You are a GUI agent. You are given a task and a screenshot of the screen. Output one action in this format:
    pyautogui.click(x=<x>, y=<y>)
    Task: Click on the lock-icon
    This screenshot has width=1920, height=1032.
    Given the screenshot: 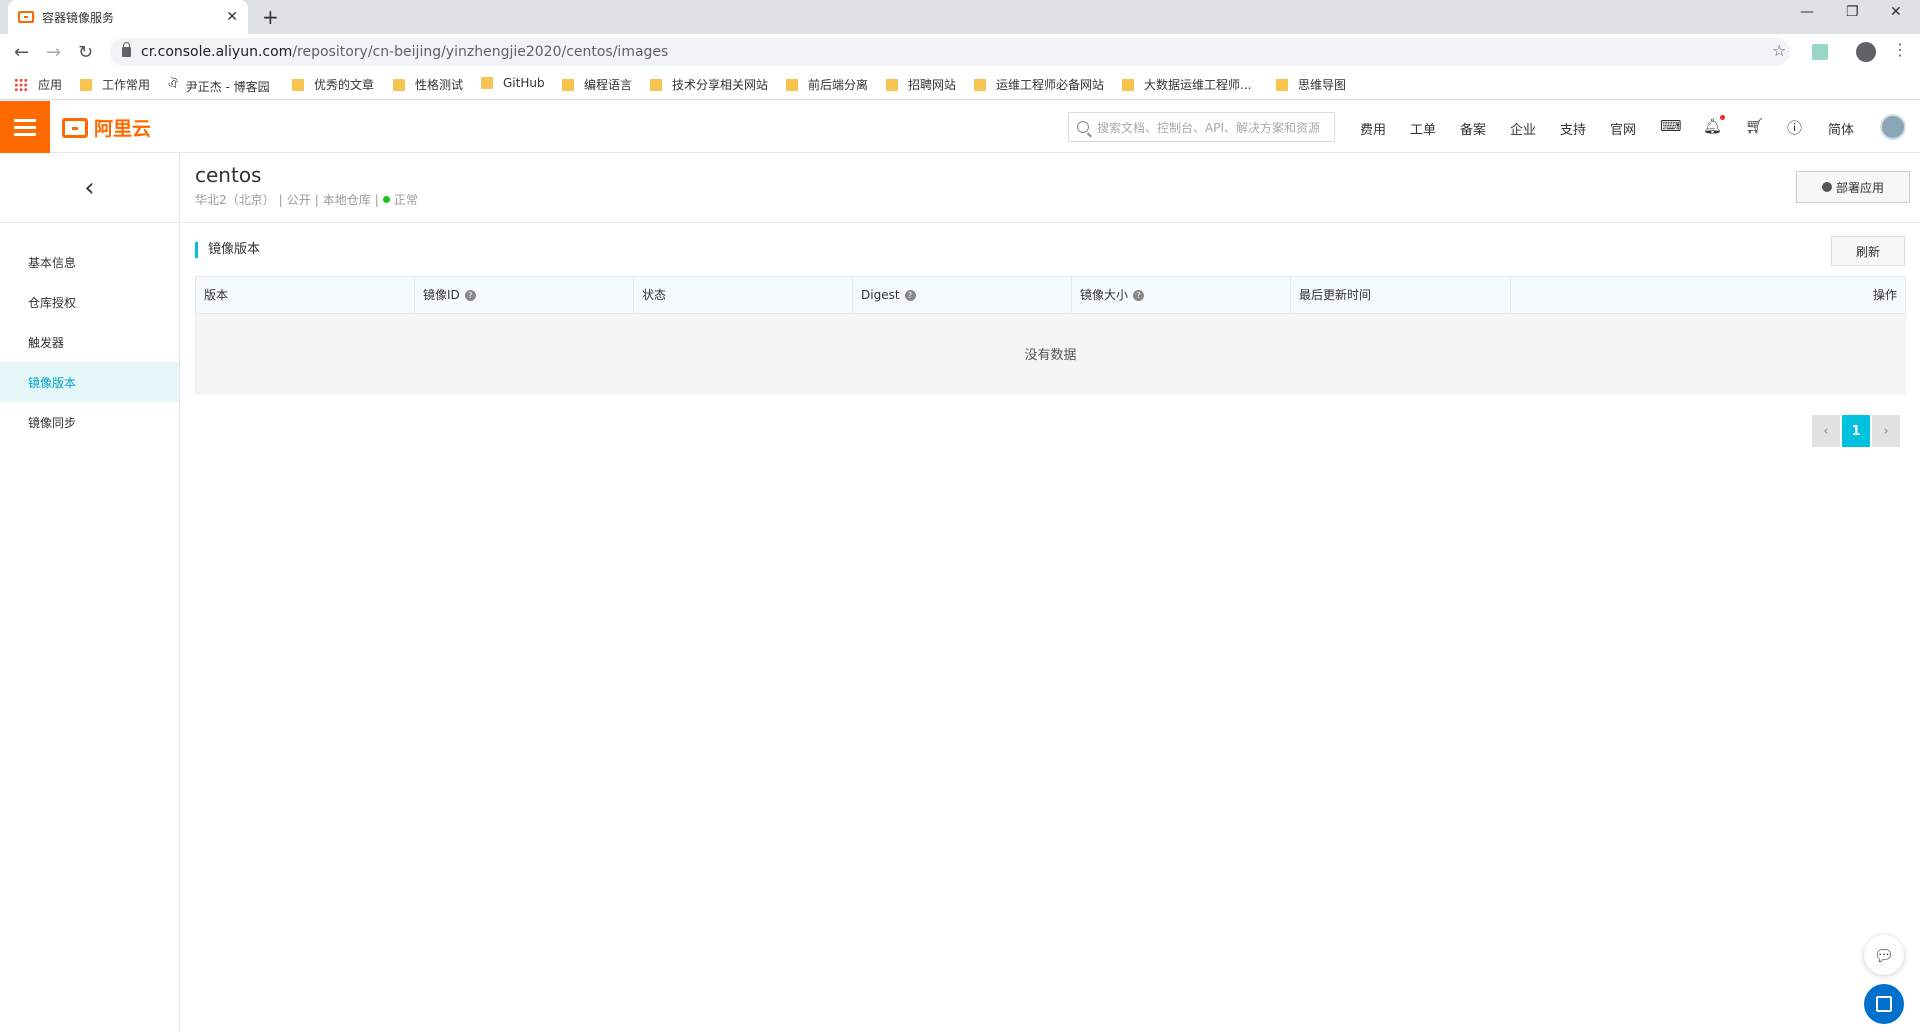 What is the action you would take?
    pyautogui.click(x=126, y=49)
    